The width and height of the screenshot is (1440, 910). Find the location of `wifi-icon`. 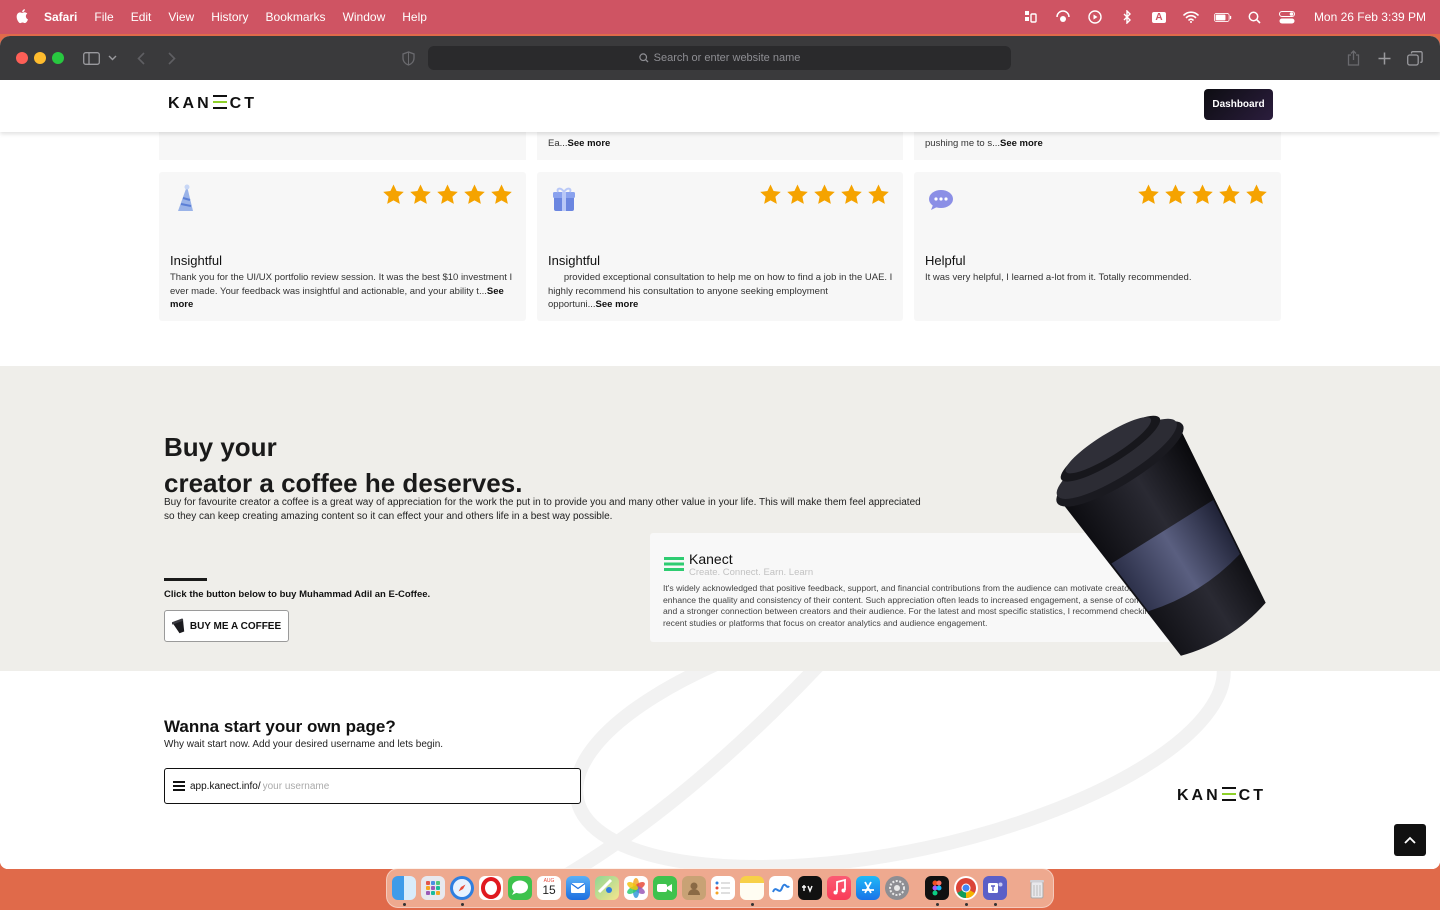

wifi-icon is located at coordinates (1191, 17).